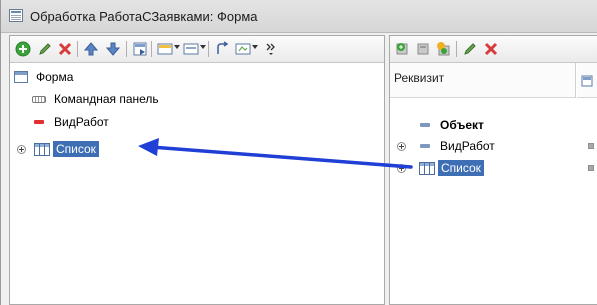  Describe the element at coordinates (21, 77) in the screenshot. I see `form-icon` at that location.